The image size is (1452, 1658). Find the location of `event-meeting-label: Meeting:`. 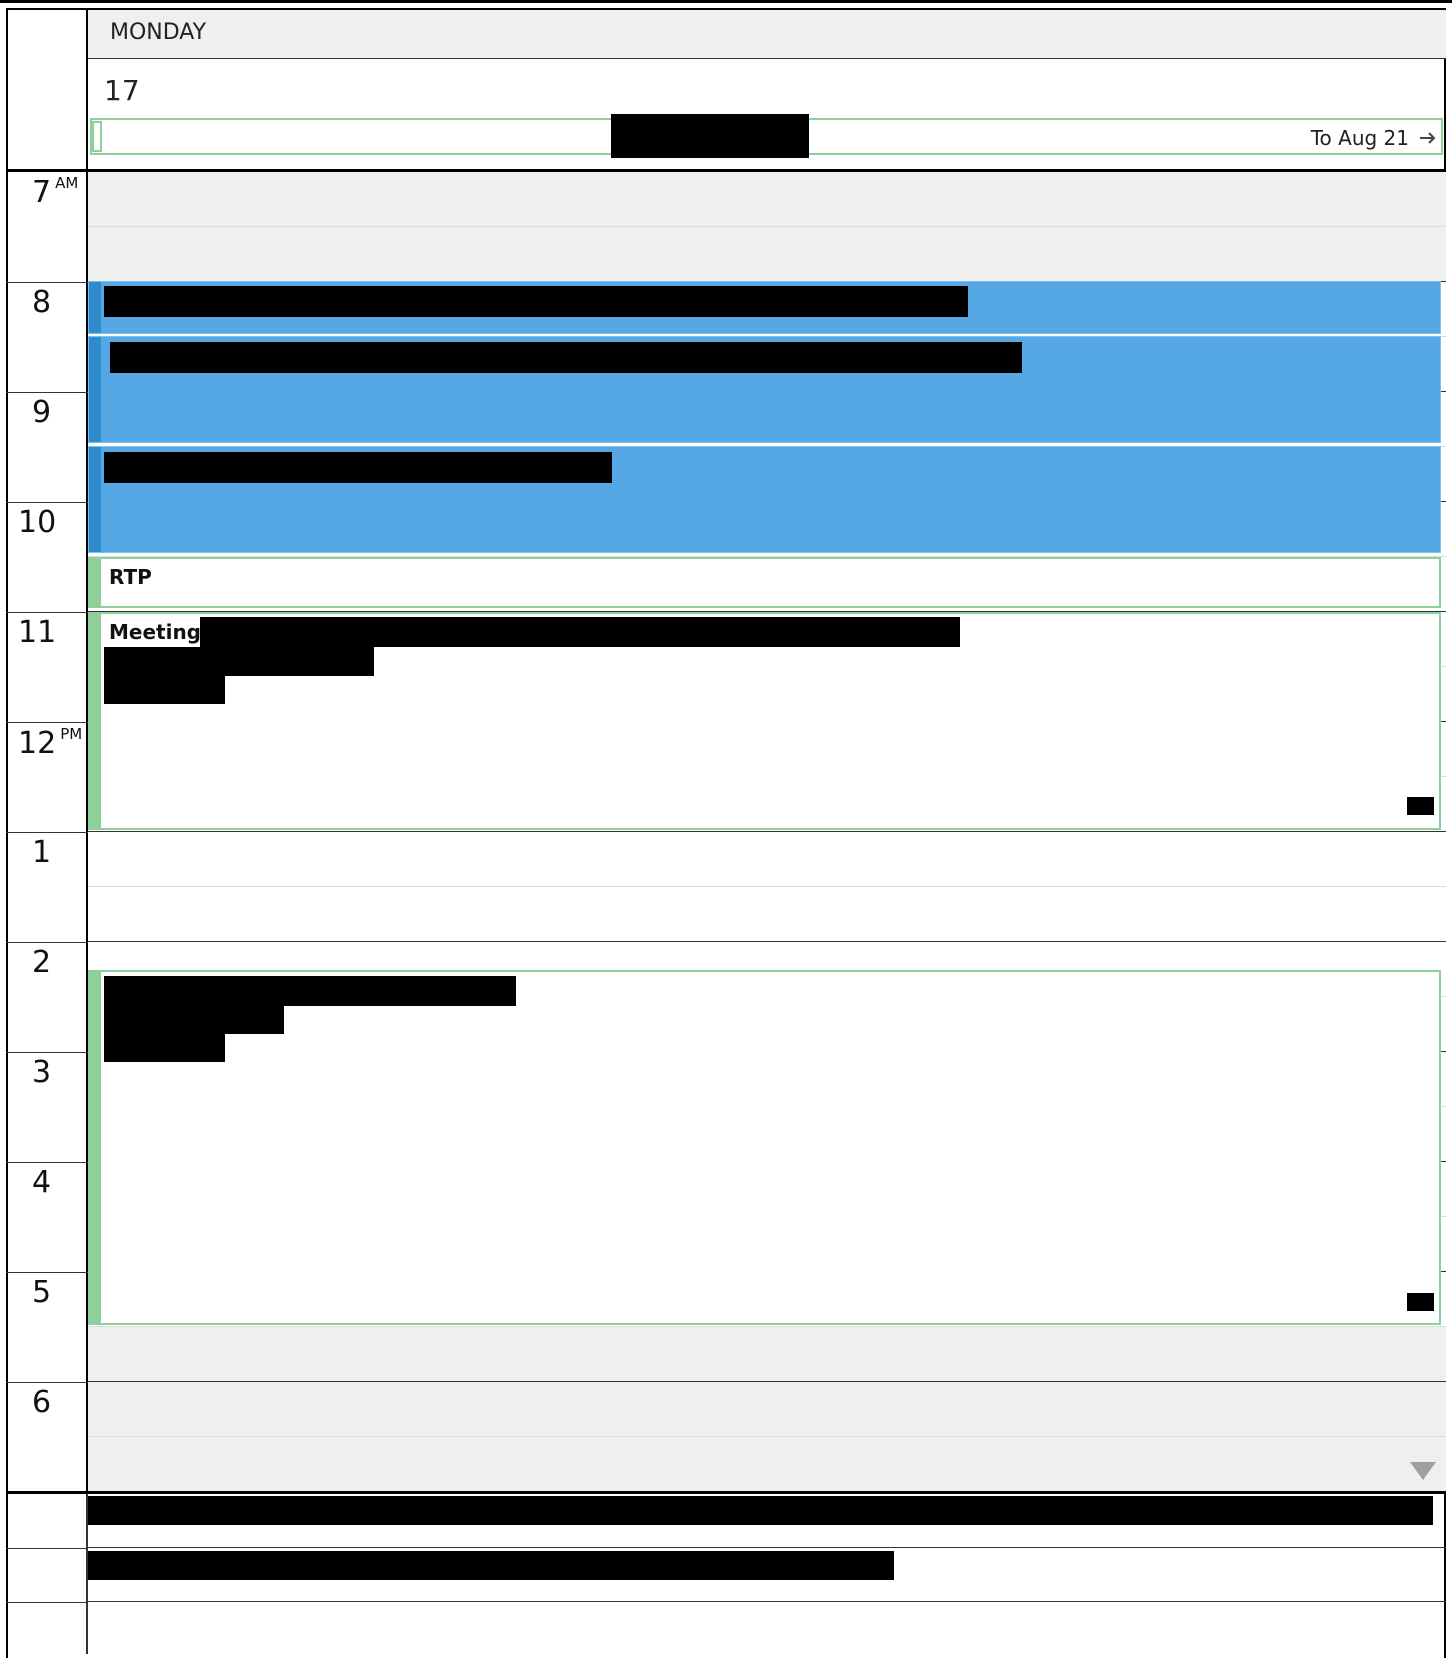

event-meeting-label: Meeting: is located at coordinates (159, 632).